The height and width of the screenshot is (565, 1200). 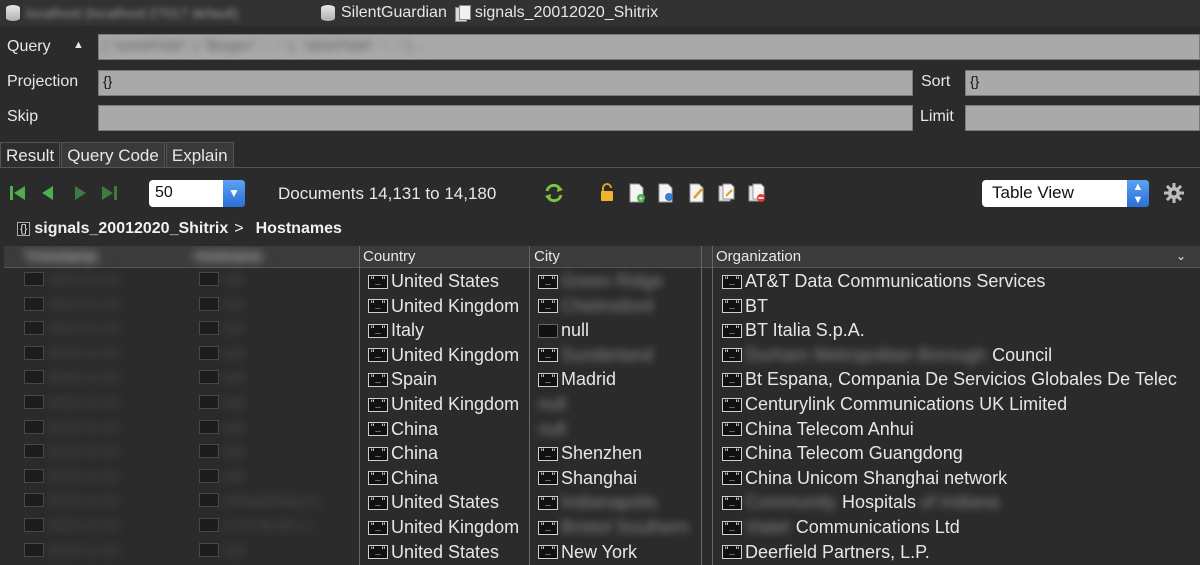 I want to click on collection-name: signals_20012020_Shitrix, so click(x=566, y=13).